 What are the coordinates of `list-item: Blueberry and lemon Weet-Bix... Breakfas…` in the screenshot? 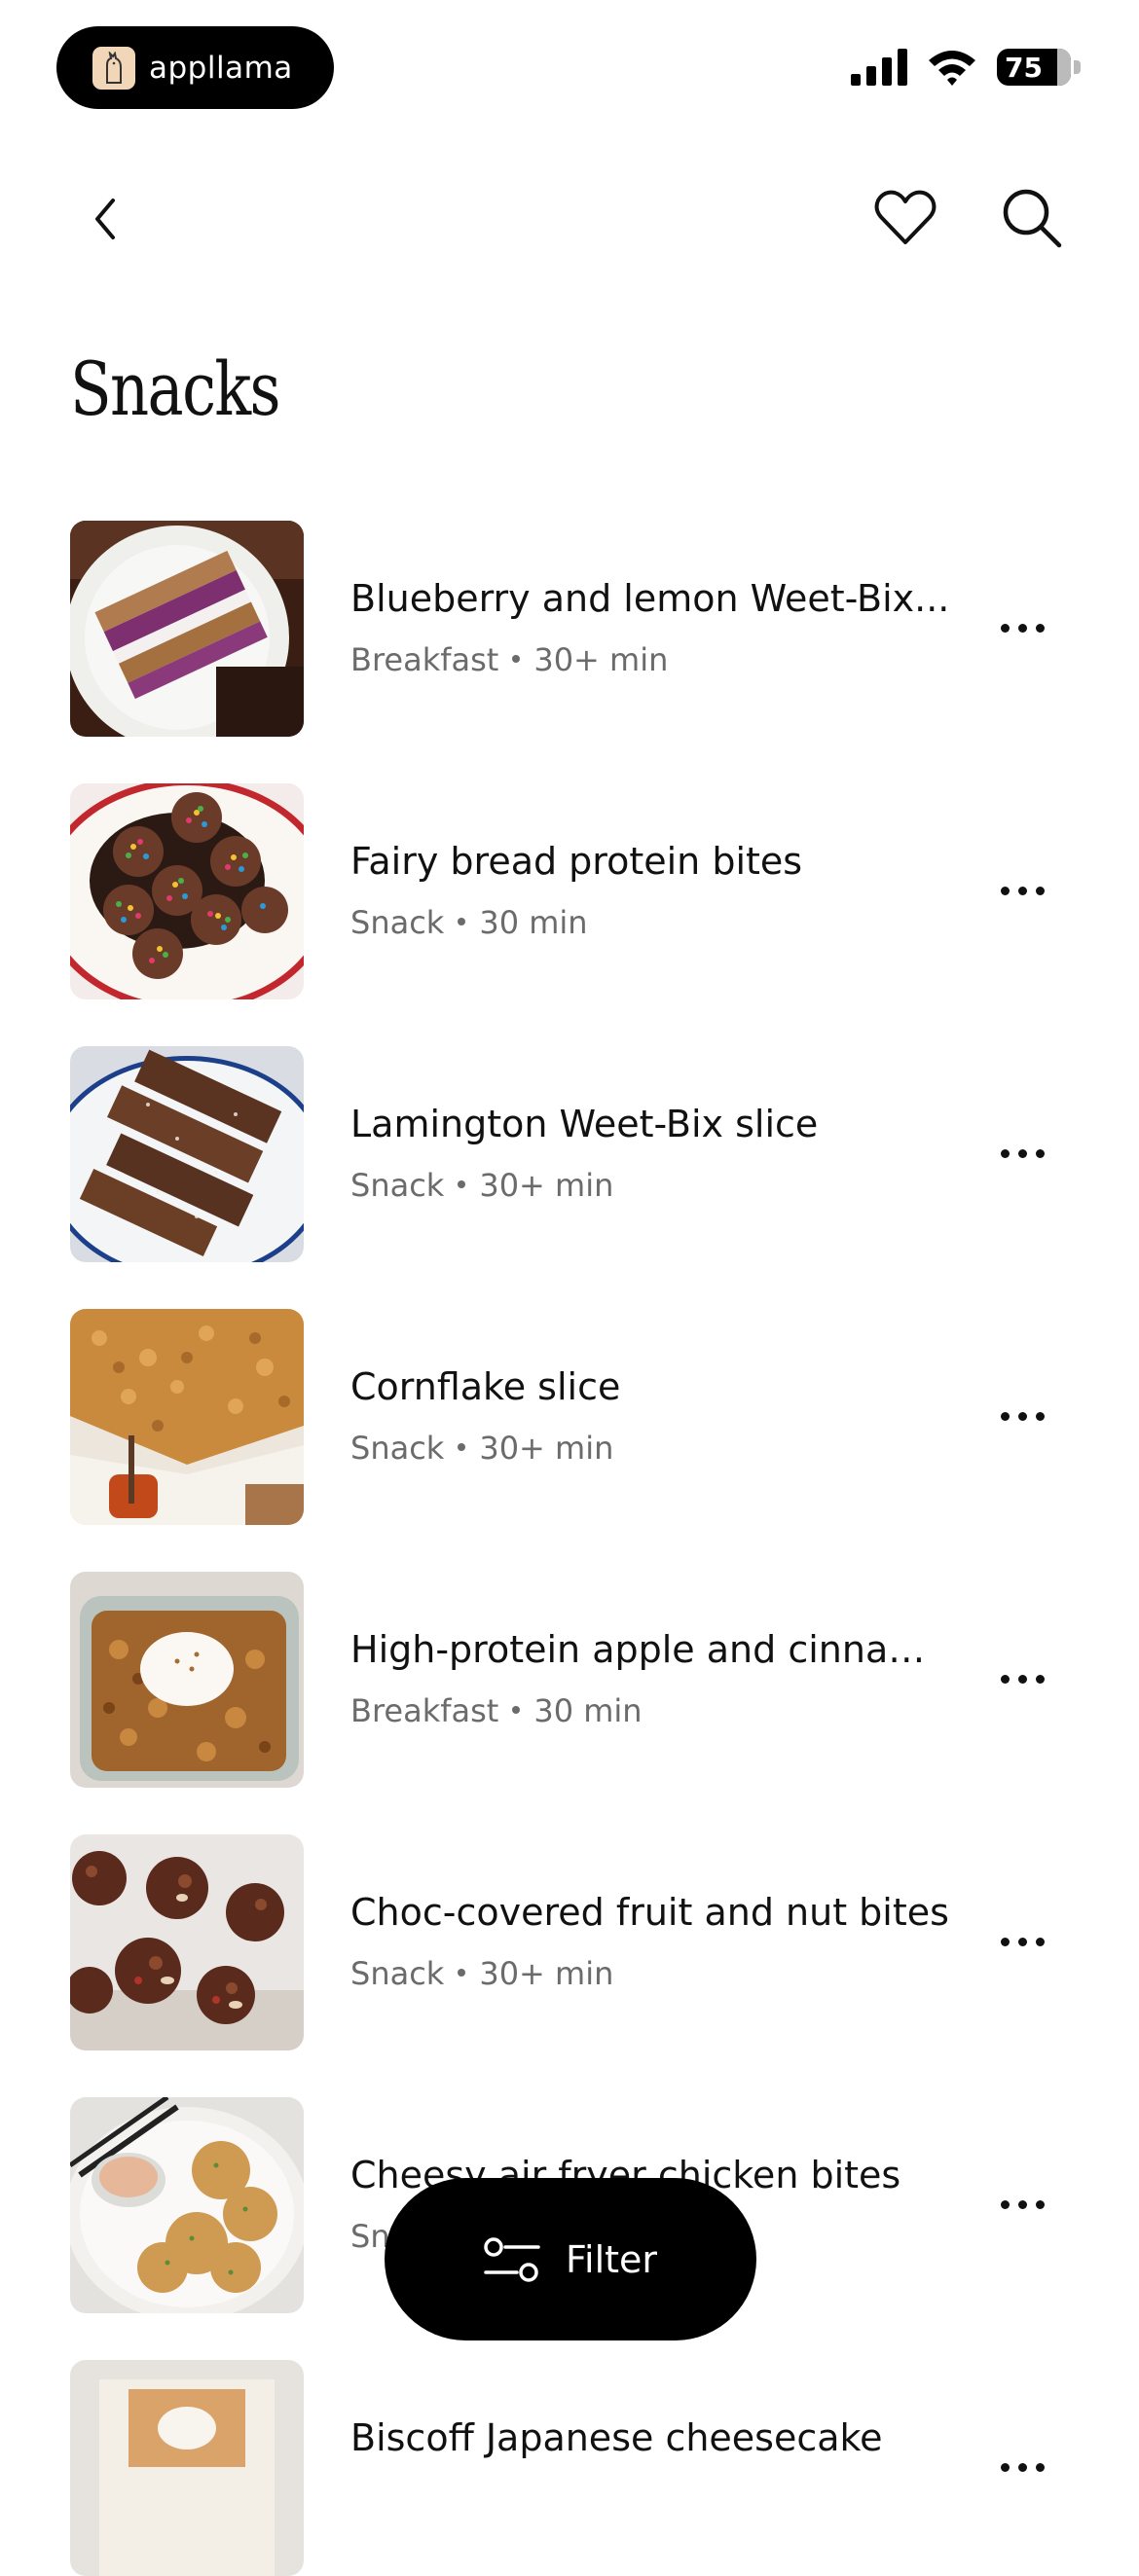 It's located at (569, 629).